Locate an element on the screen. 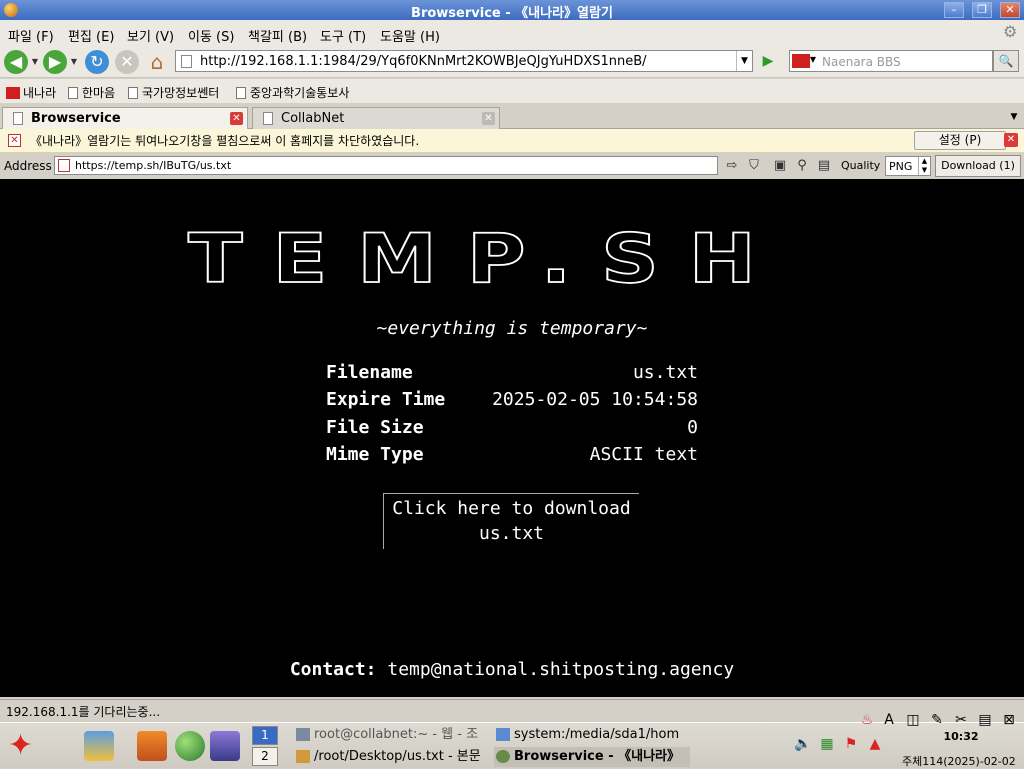 This screenshot has height=769, width=1024. field-value: 2025-02-05 10:54:58 is located at coordinates (595, 399).